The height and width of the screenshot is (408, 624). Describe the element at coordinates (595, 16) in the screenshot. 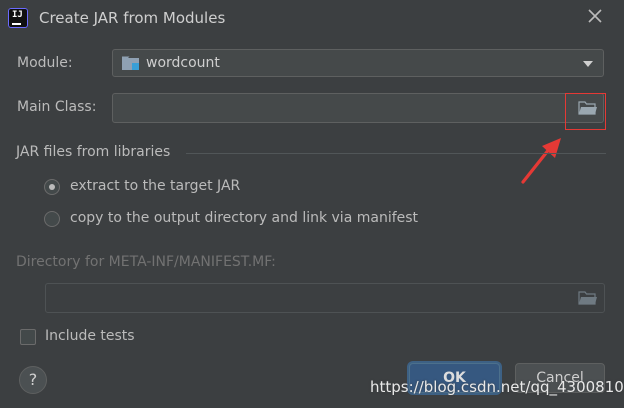

I see `close-icon` at that location.